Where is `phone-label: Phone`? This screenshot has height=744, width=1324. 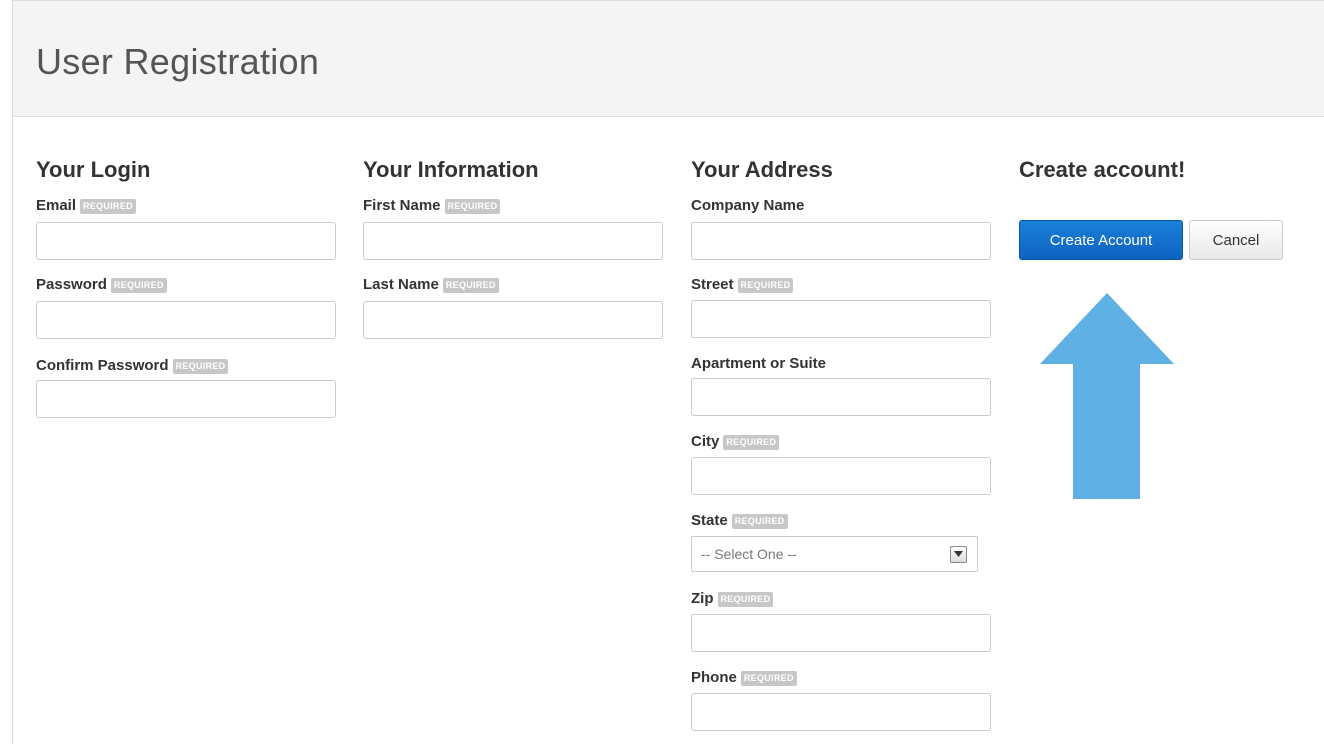
phone-label: Phone is located at coordinates (714, 677).